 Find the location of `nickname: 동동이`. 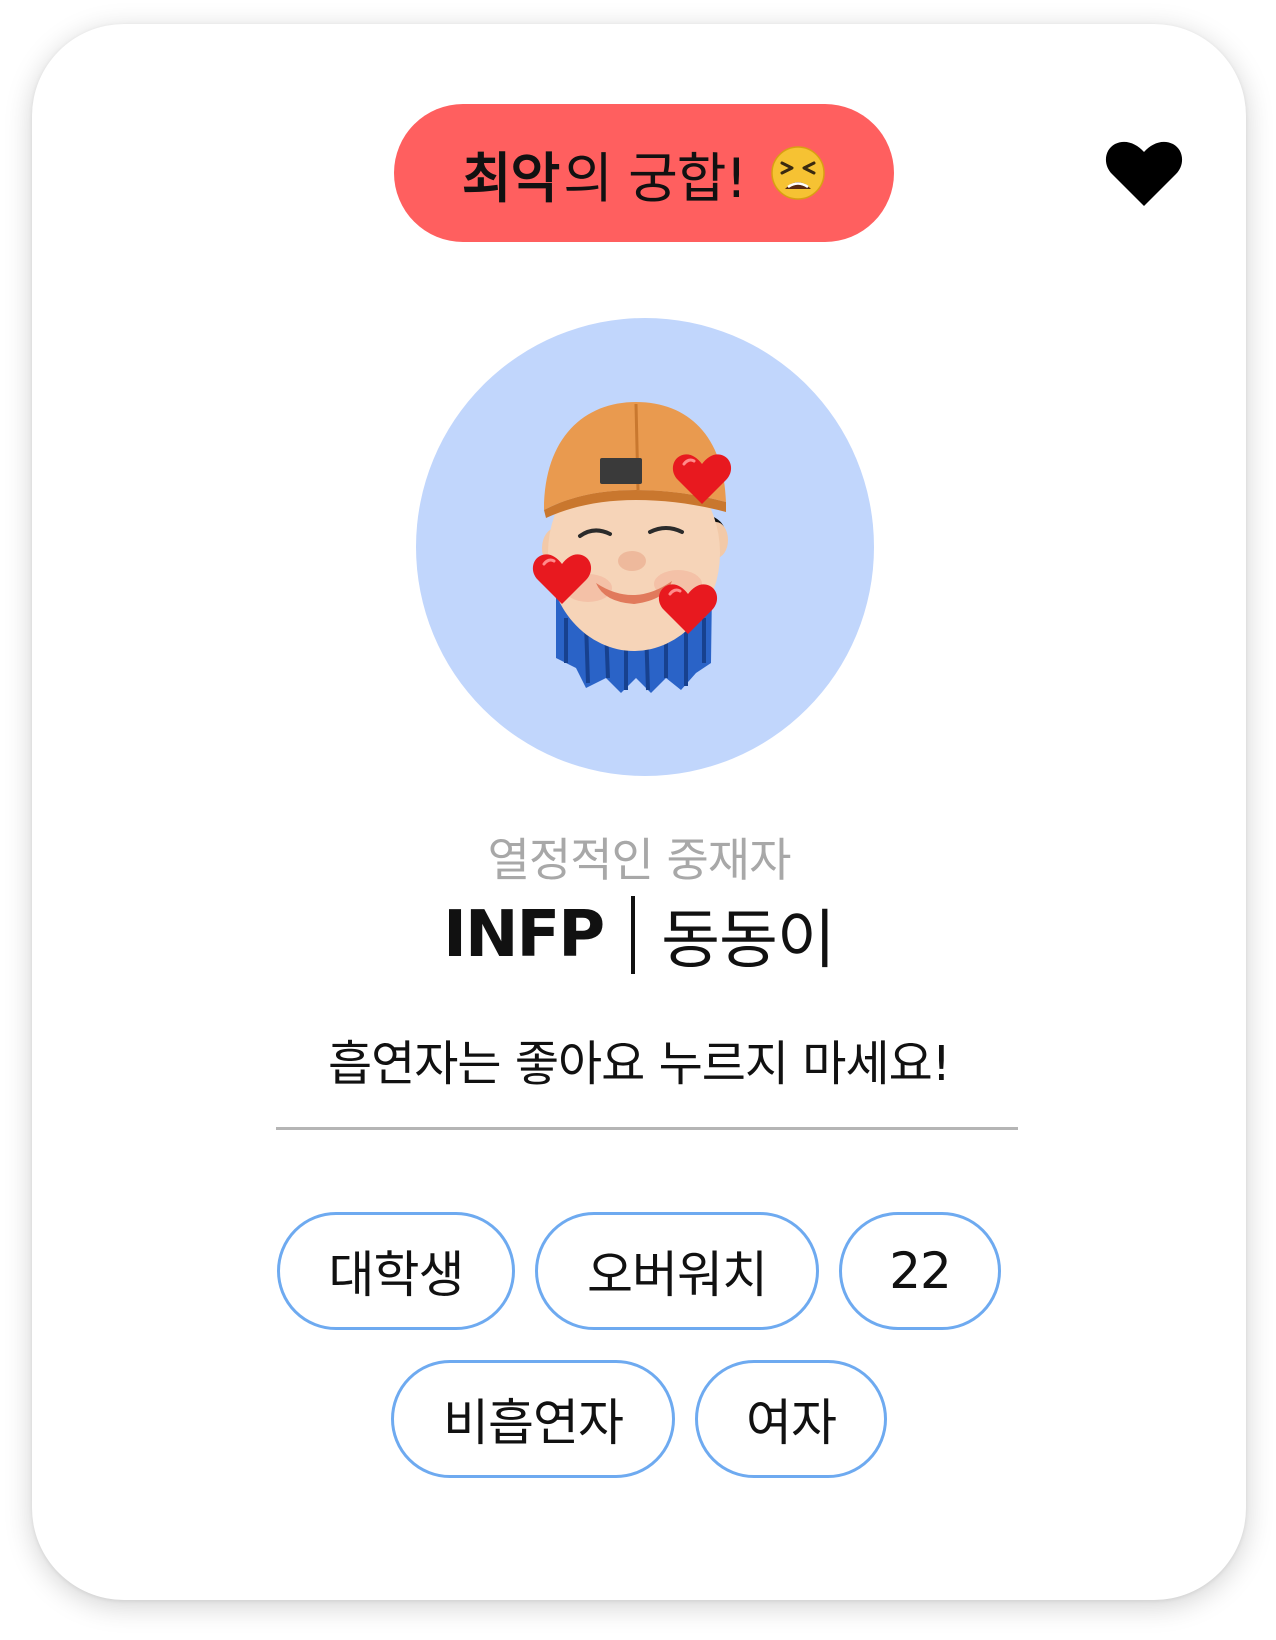

nickname: 동동이 is located at coordinates (748, 941).